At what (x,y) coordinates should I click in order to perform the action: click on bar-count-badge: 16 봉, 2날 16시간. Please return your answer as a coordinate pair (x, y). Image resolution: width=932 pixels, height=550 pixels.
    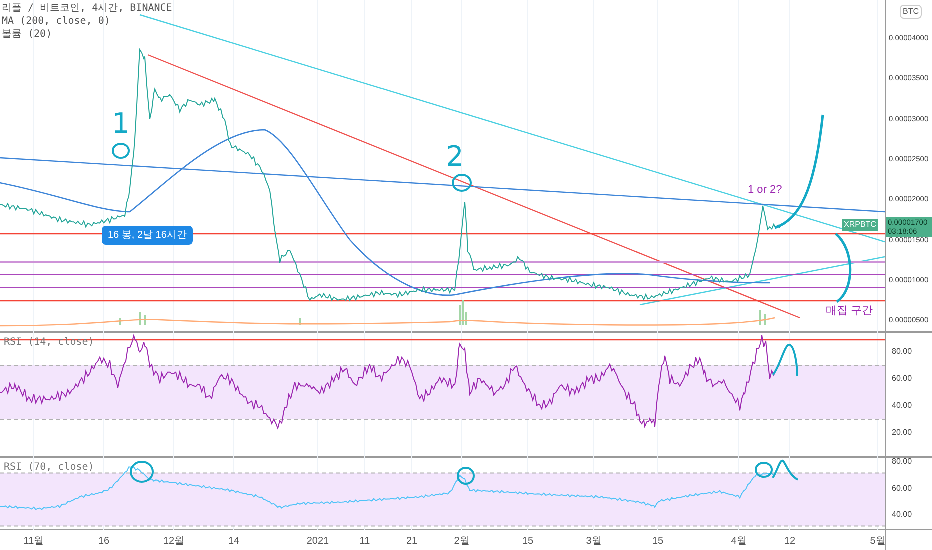
    Looking at the image, I should click on (147, 235).